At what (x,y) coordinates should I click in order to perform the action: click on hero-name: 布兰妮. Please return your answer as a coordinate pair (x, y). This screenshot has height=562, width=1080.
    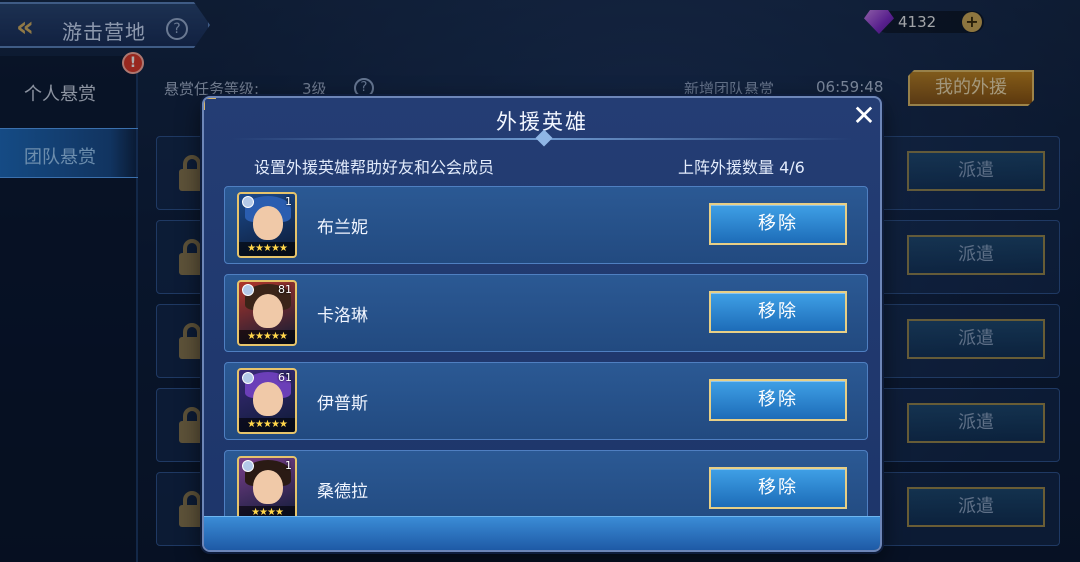
    Looking at the image, I should click on (342, 228).